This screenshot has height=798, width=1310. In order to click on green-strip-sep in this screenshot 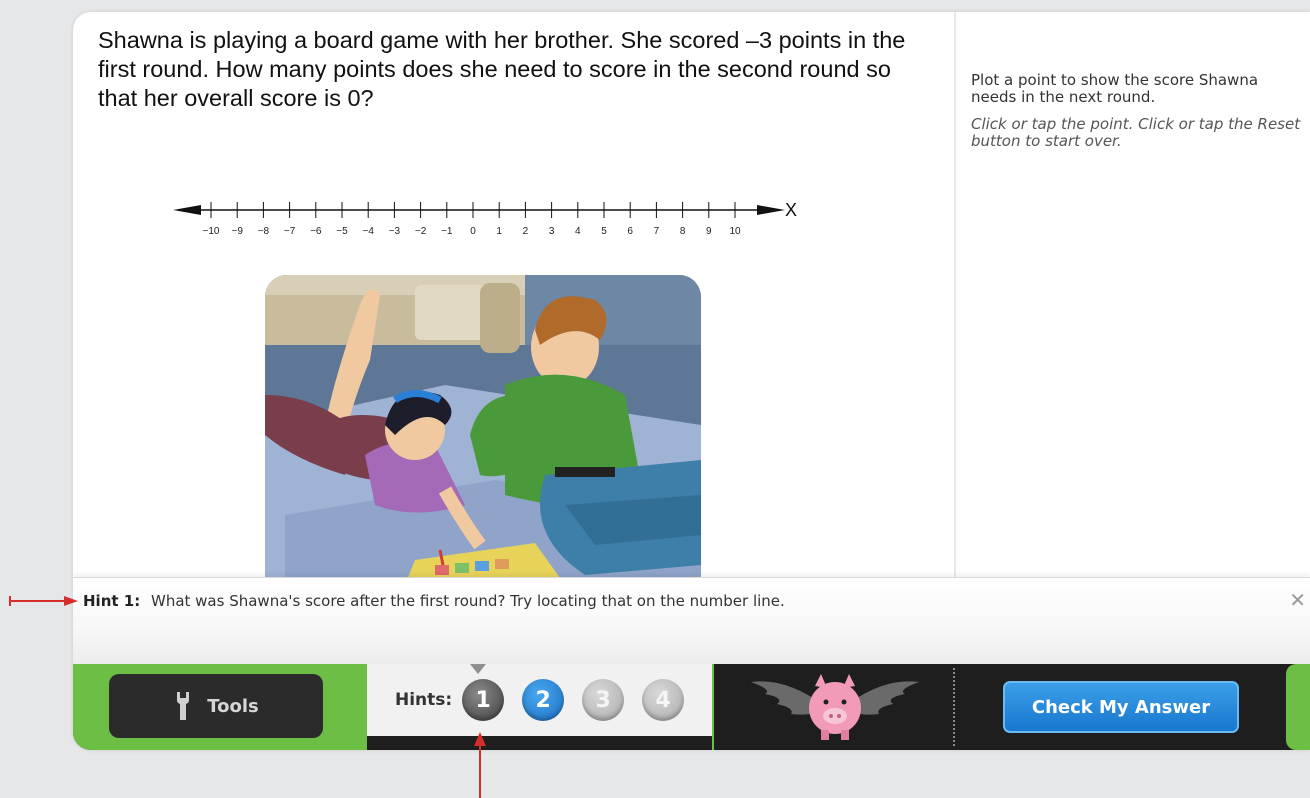, I will do `click(713, 707)`.